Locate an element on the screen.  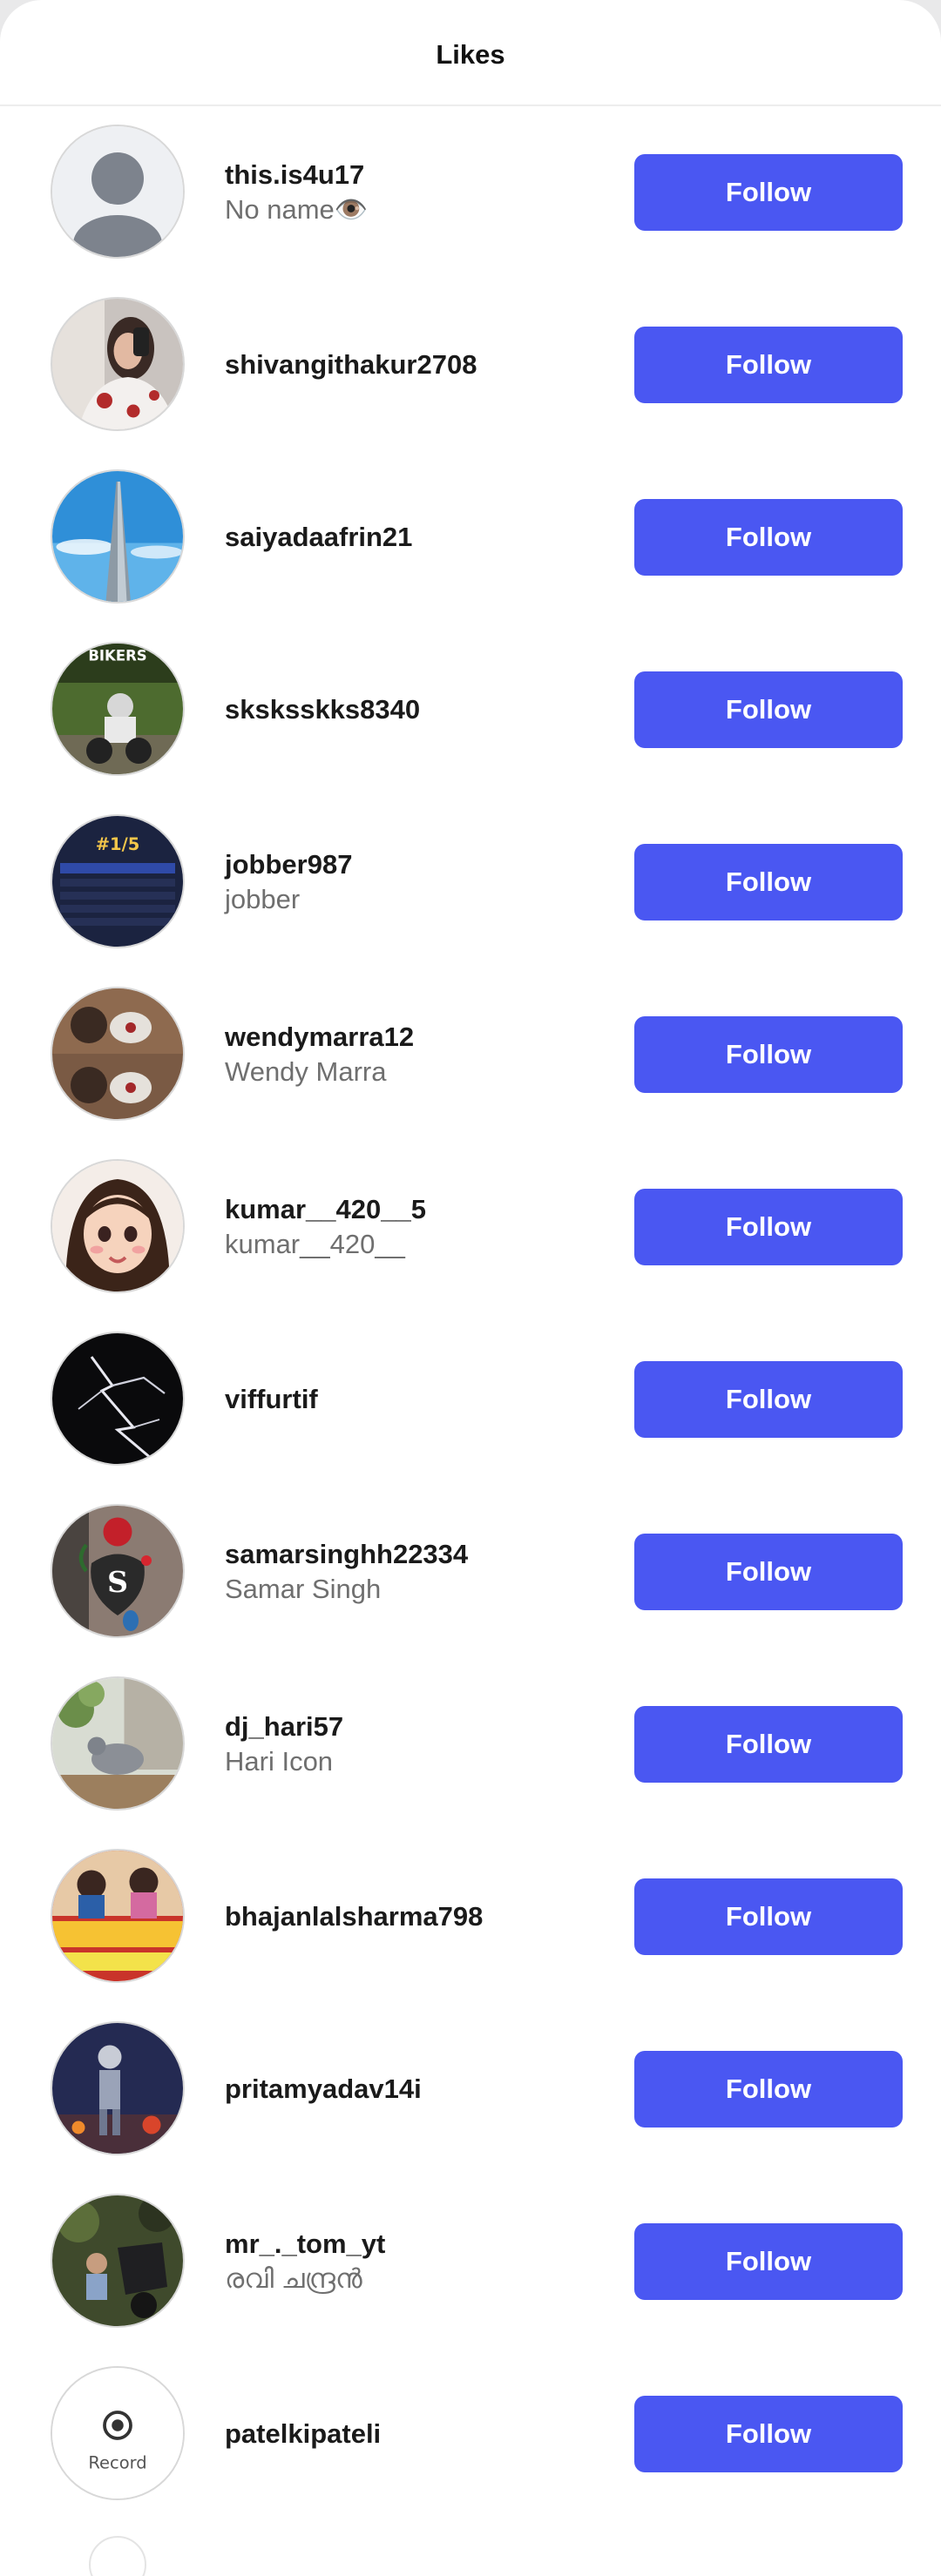
avatar: S is located at coordinates (118, 1571).